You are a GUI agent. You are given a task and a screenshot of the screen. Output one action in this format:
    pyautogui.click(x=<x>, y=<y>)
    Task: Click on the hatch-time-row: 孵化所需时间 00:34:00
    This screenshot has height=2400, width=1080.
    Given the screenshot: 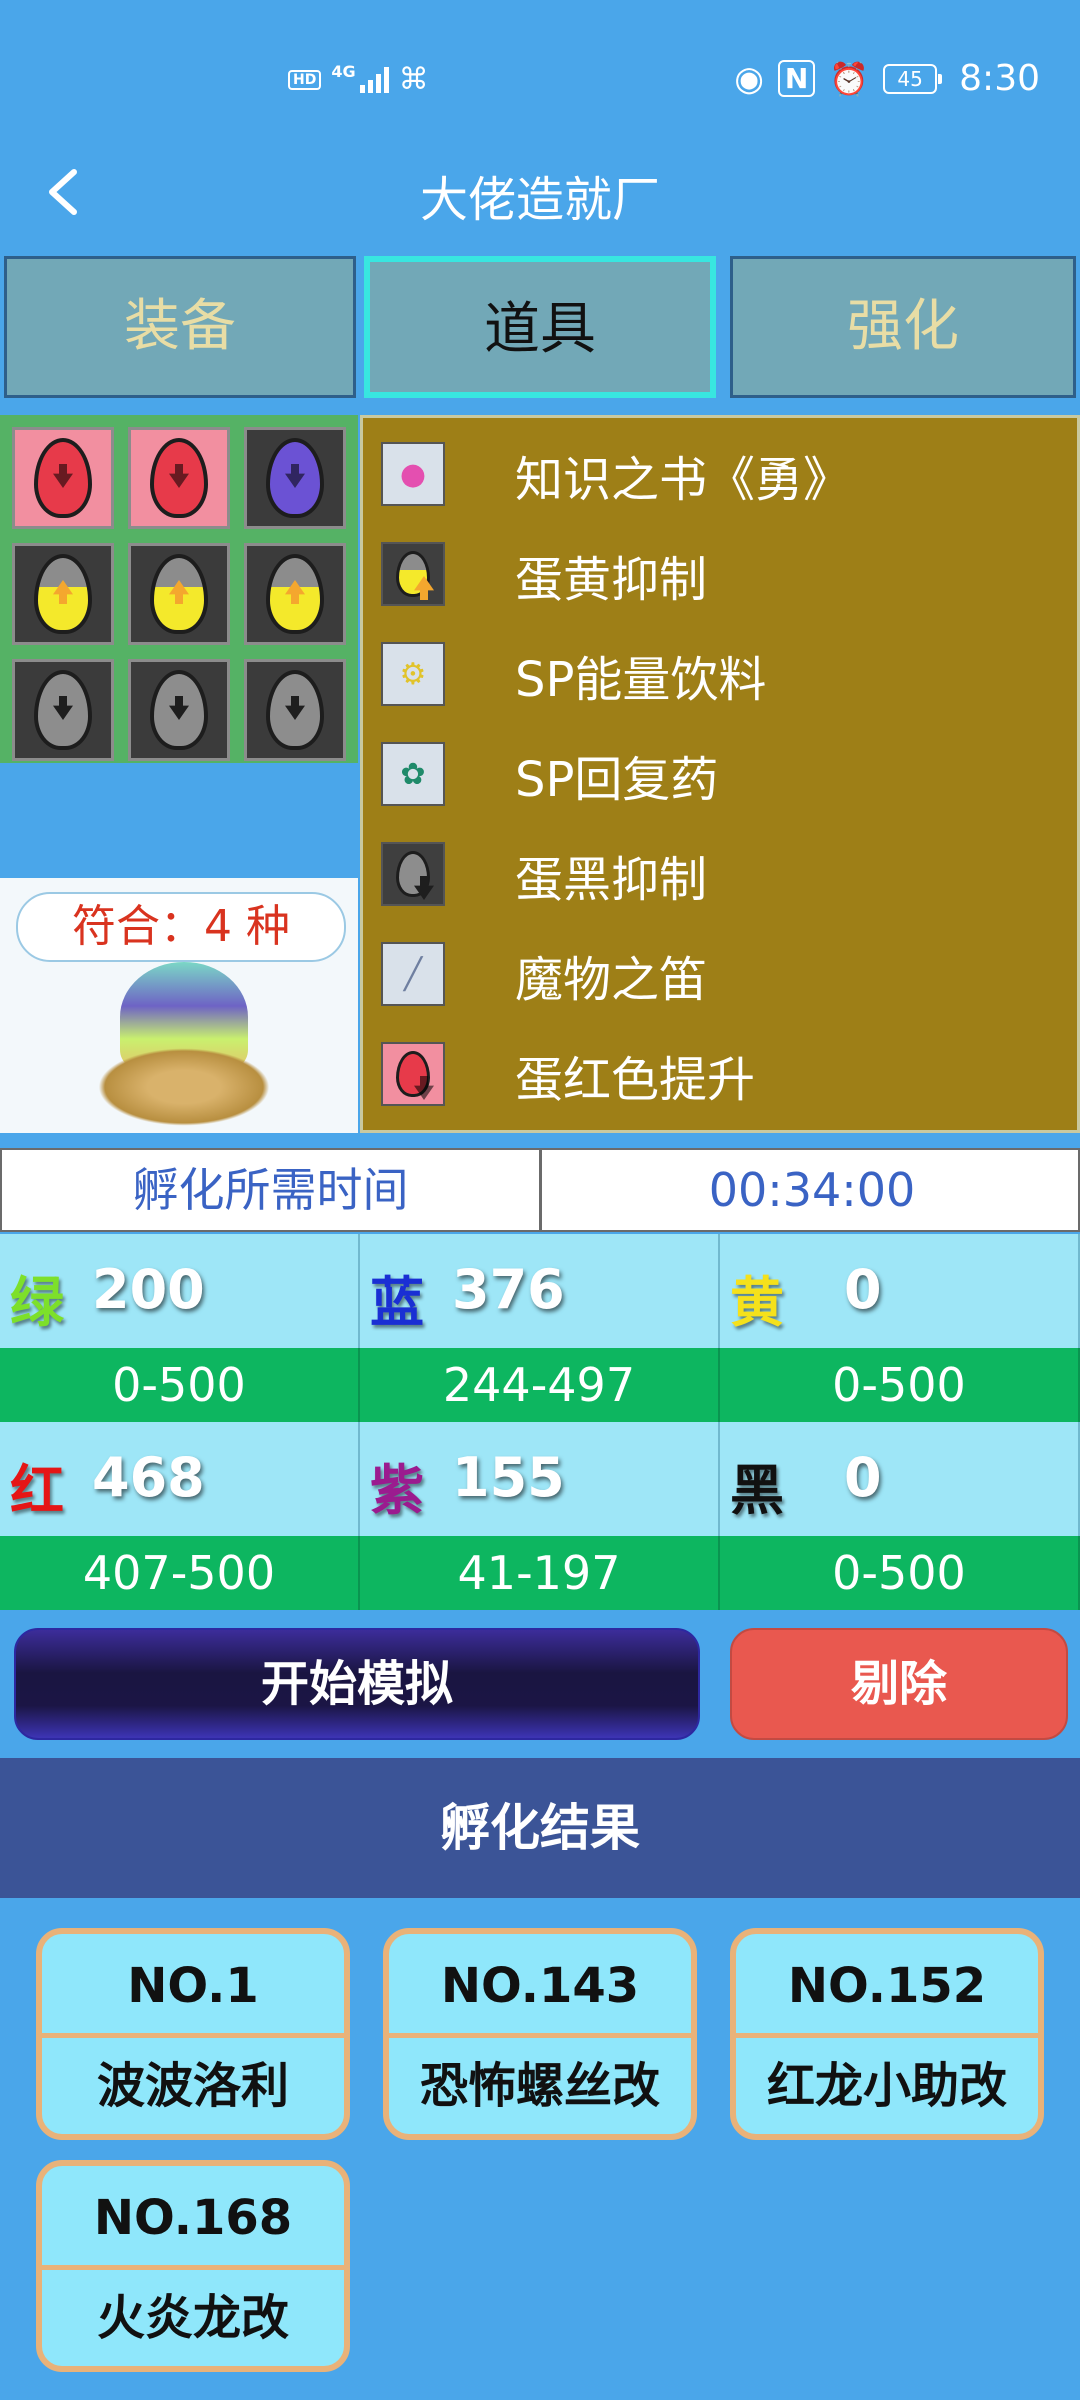 What is the action you would take?
    pyautogui.click(x=540, y=1190)
    